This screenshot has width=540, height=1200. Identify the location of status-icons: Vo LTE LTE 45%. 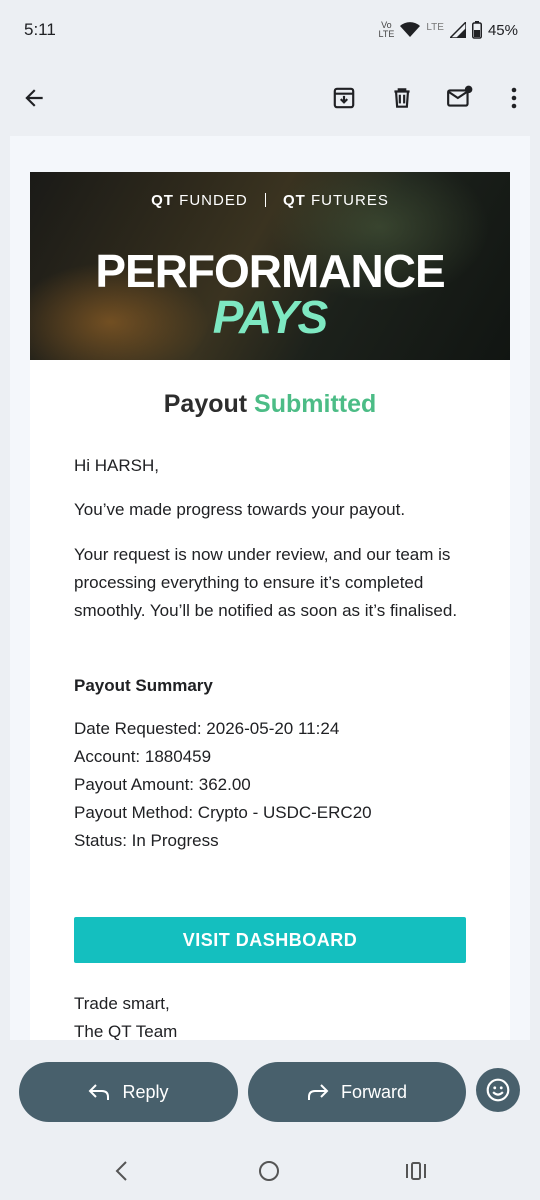
(448, 30).